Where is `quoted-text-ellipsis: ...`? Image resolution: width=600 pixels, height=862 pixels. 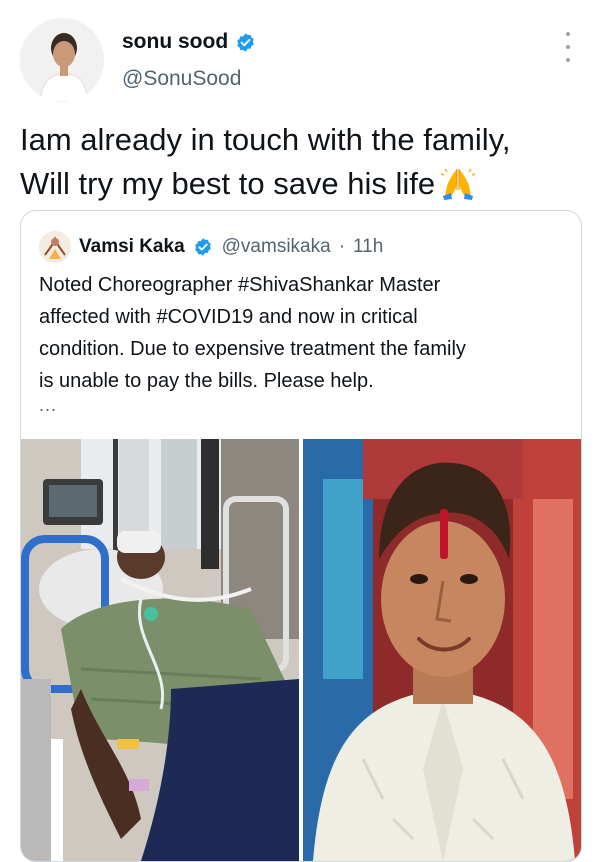
quoted-text-ellipsis: ... is located at coordinates (48, 405).